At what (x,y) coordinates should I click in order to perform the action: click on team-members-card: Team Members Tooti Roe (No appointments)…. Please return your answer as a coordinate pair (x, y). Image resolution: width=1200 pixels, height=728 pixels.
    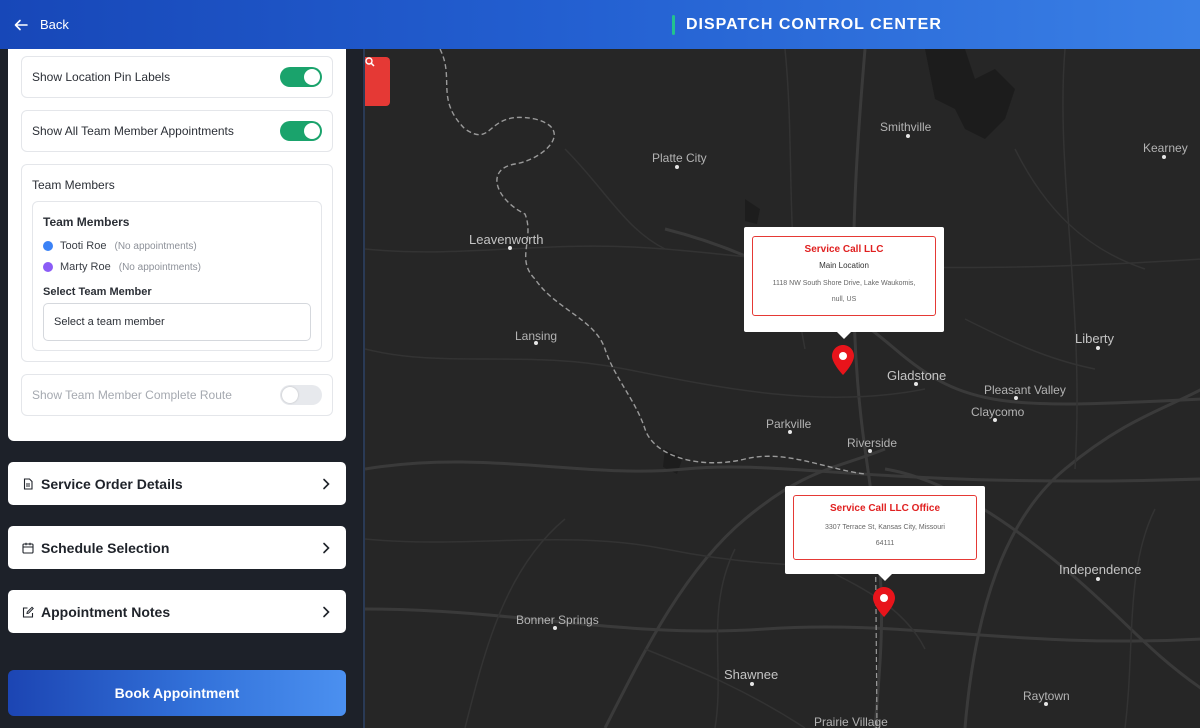
    Looking at the image, I should click on (177, 276).